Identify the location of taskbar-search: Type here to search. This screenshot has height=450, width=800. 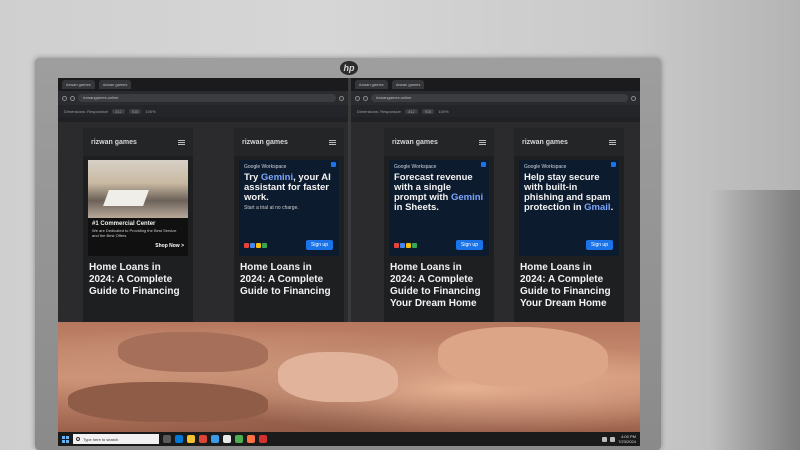
(116, 439).